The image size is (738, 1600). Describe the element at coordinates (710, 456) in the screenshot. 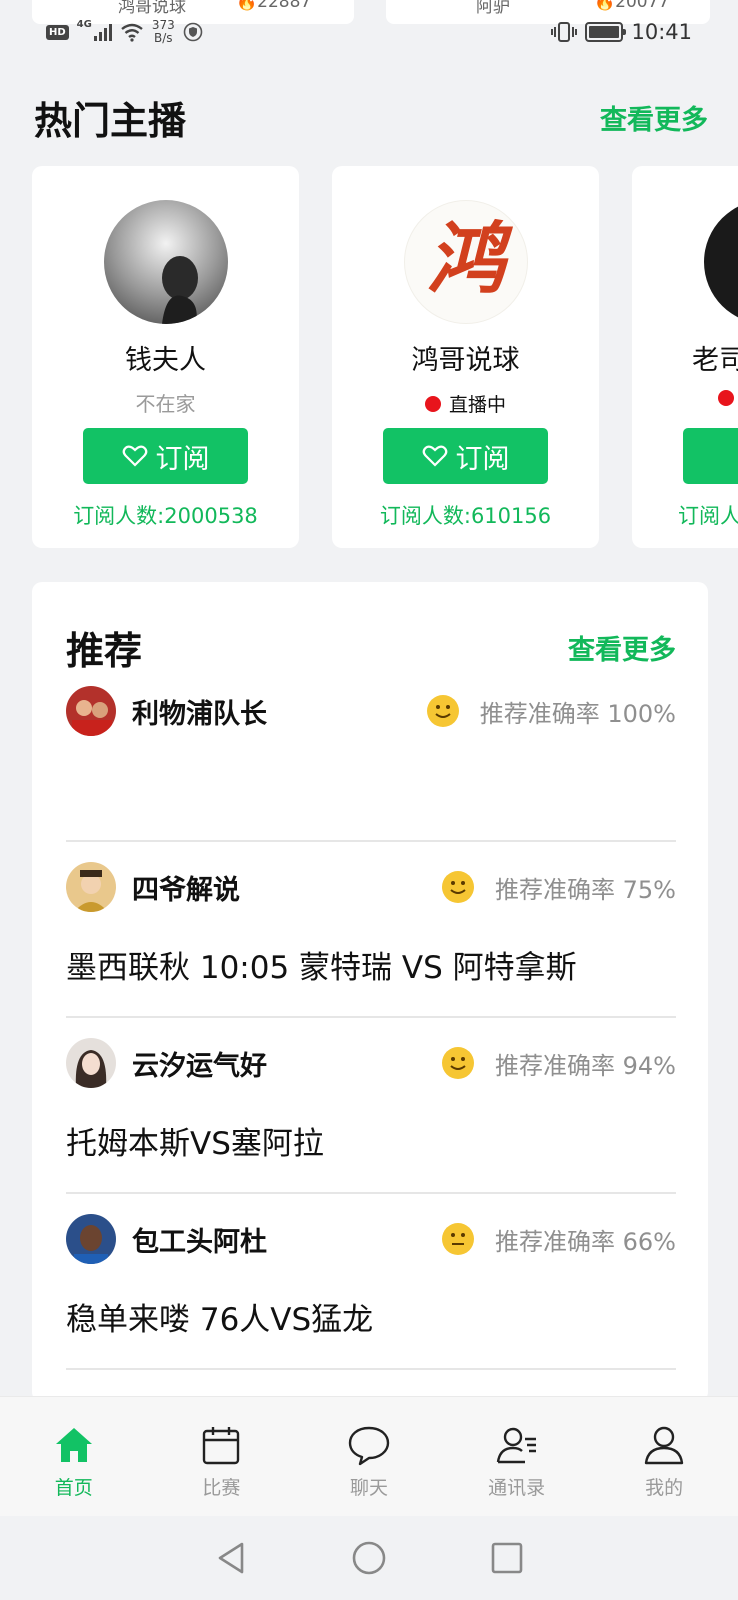

I see `subscribe-button` at that location.